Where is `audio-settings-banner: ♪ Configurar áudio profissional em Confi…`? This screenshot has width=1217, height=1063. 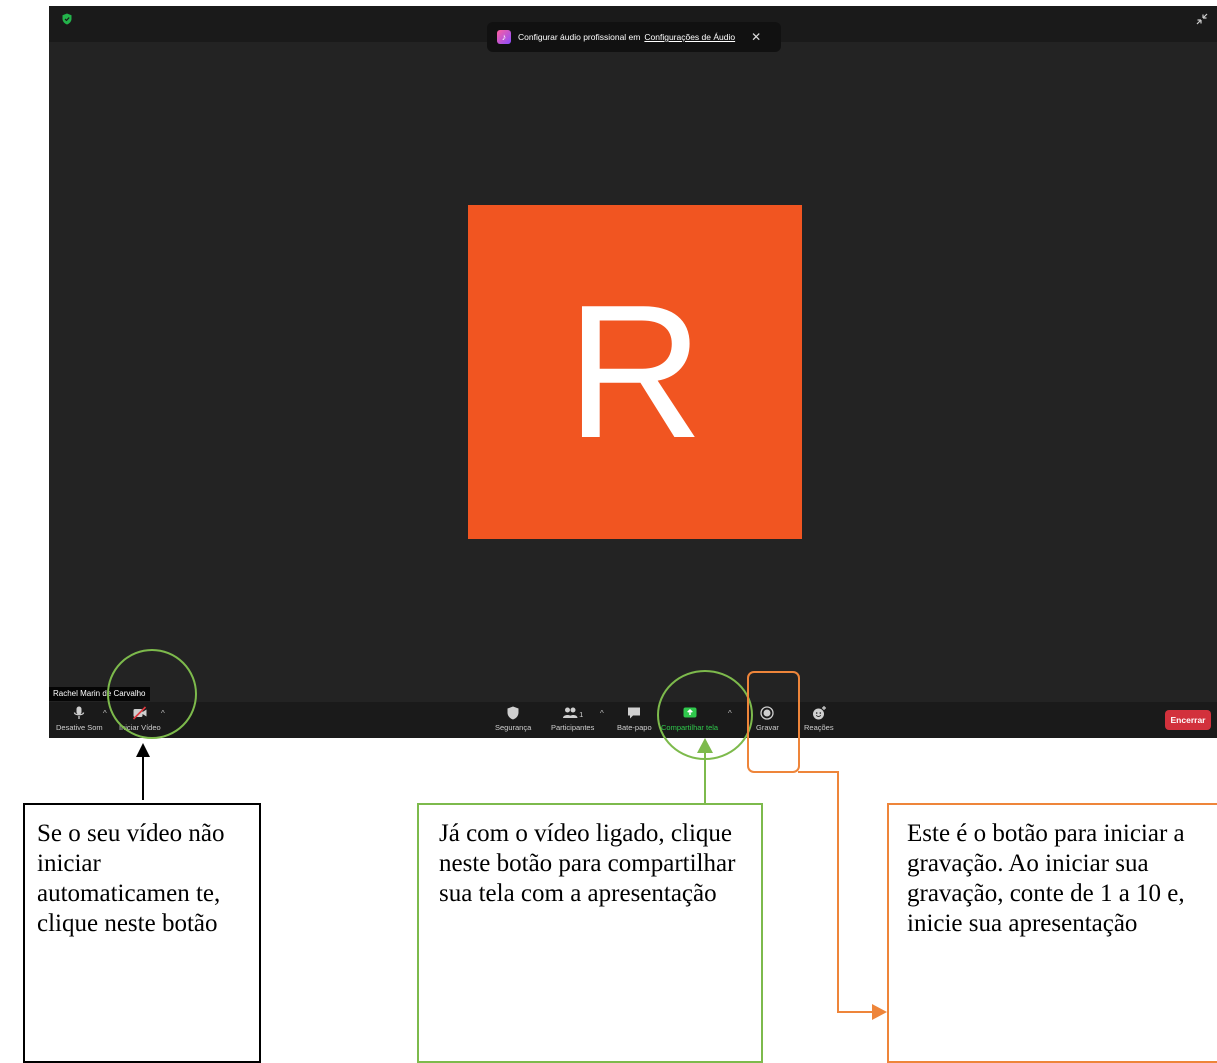
audio-settings-banner: ♪ Configurar áudio profissional em Confi… is located at coordinates (634, 37).